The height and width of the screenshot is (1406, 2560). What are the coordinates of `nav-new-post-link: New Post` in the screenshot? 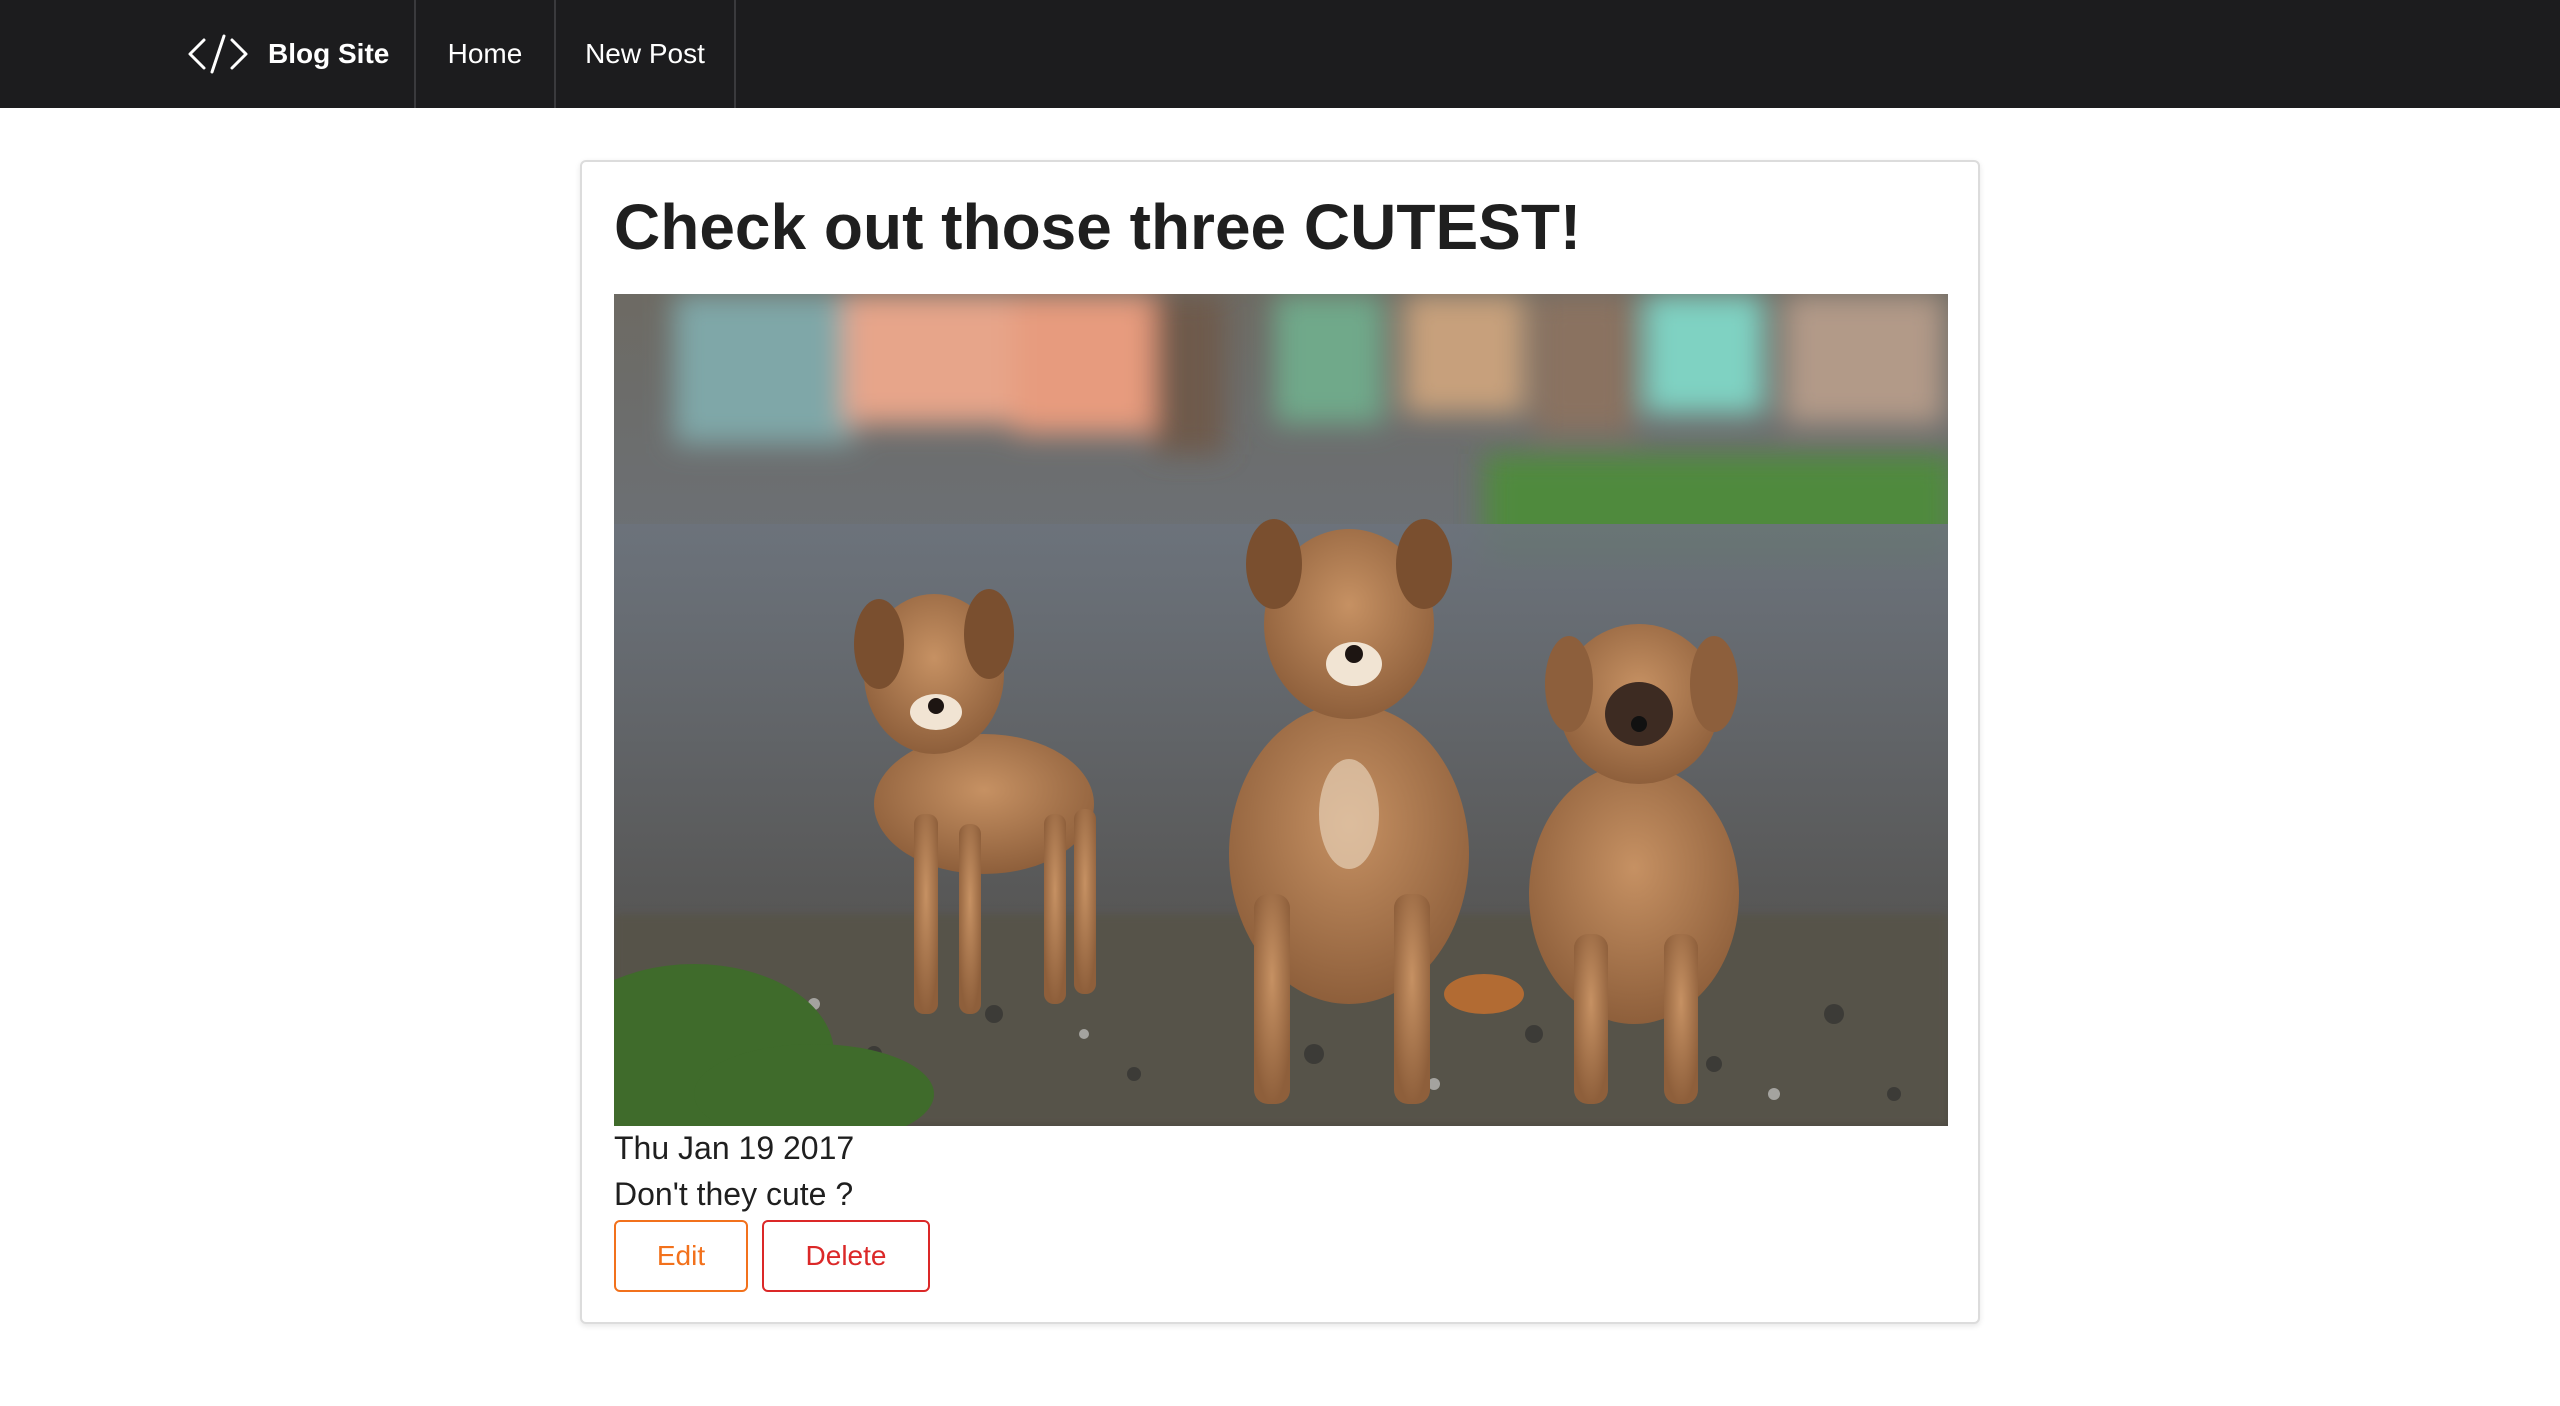 It's located at (646, 54).